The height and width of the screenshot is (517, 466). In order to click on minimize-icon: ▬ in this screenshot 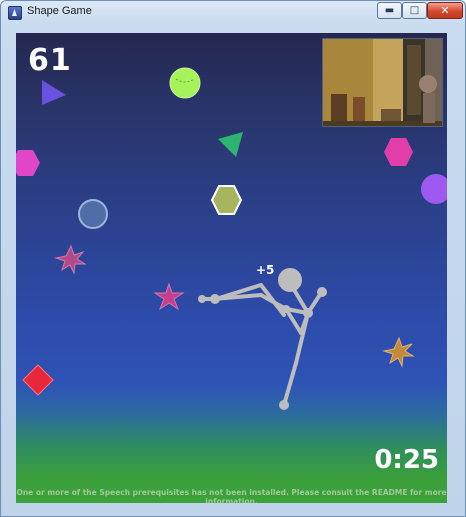, I will do `click(389, 10)`.